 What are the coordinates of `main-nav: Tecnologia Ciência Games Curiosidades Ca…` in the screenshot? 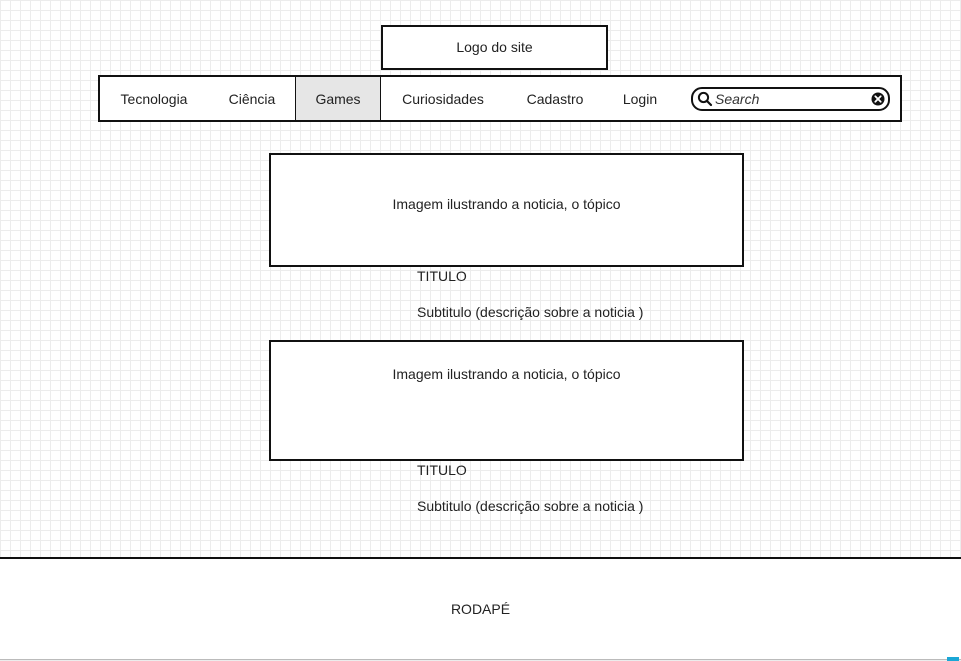 It's located at (500, 98).